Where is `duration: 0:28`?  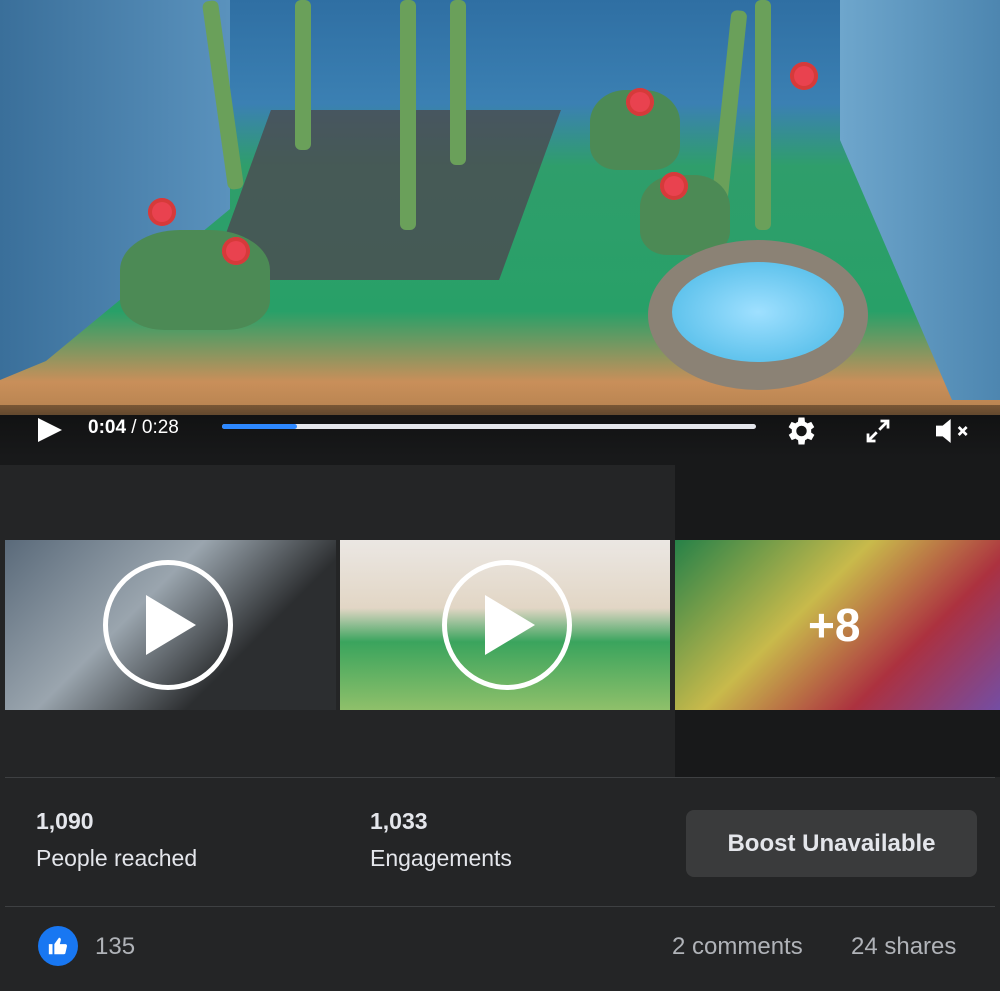 duration: 0:28 is located at coordinates (160, 427).